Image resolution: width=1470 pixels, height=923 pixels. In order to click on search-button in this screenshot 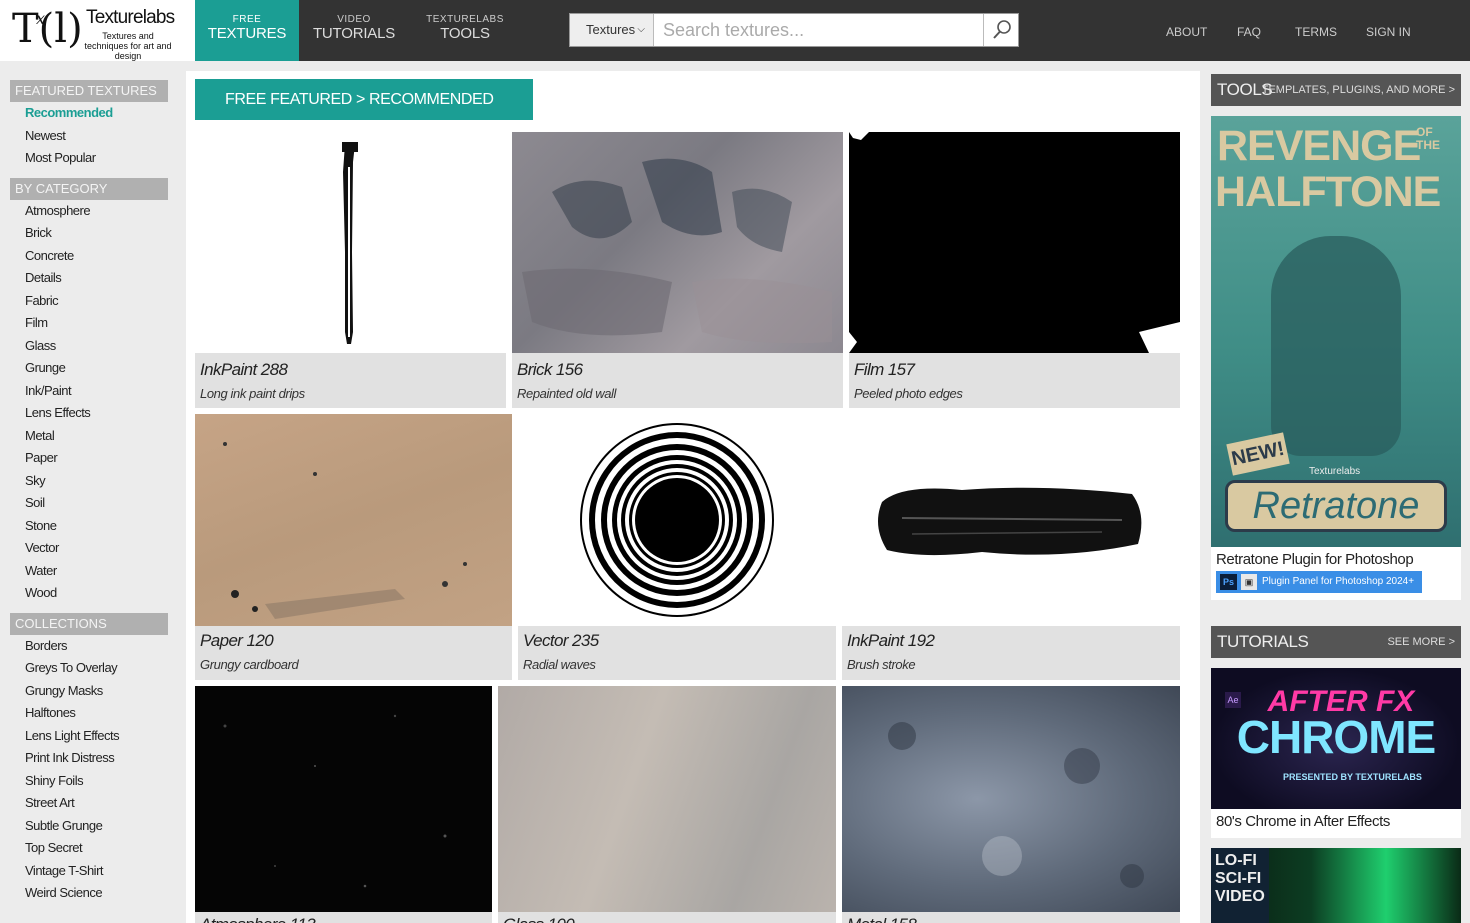, I will do `click(1000, 30)`.